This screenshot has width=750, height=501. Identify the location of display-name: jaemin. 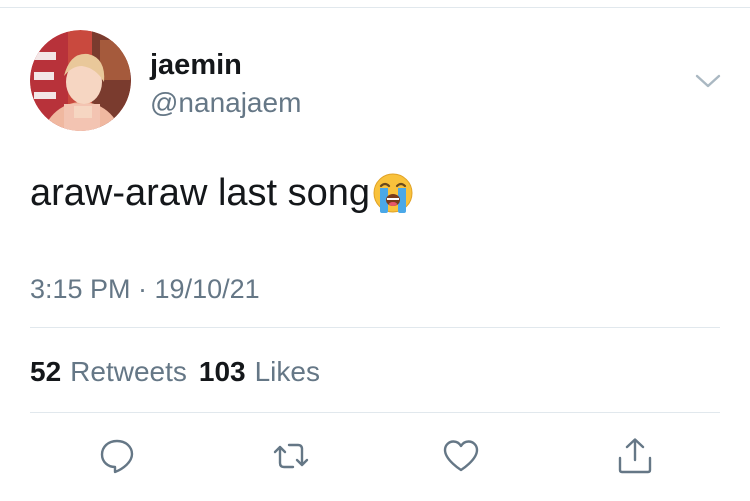
(196, 65).